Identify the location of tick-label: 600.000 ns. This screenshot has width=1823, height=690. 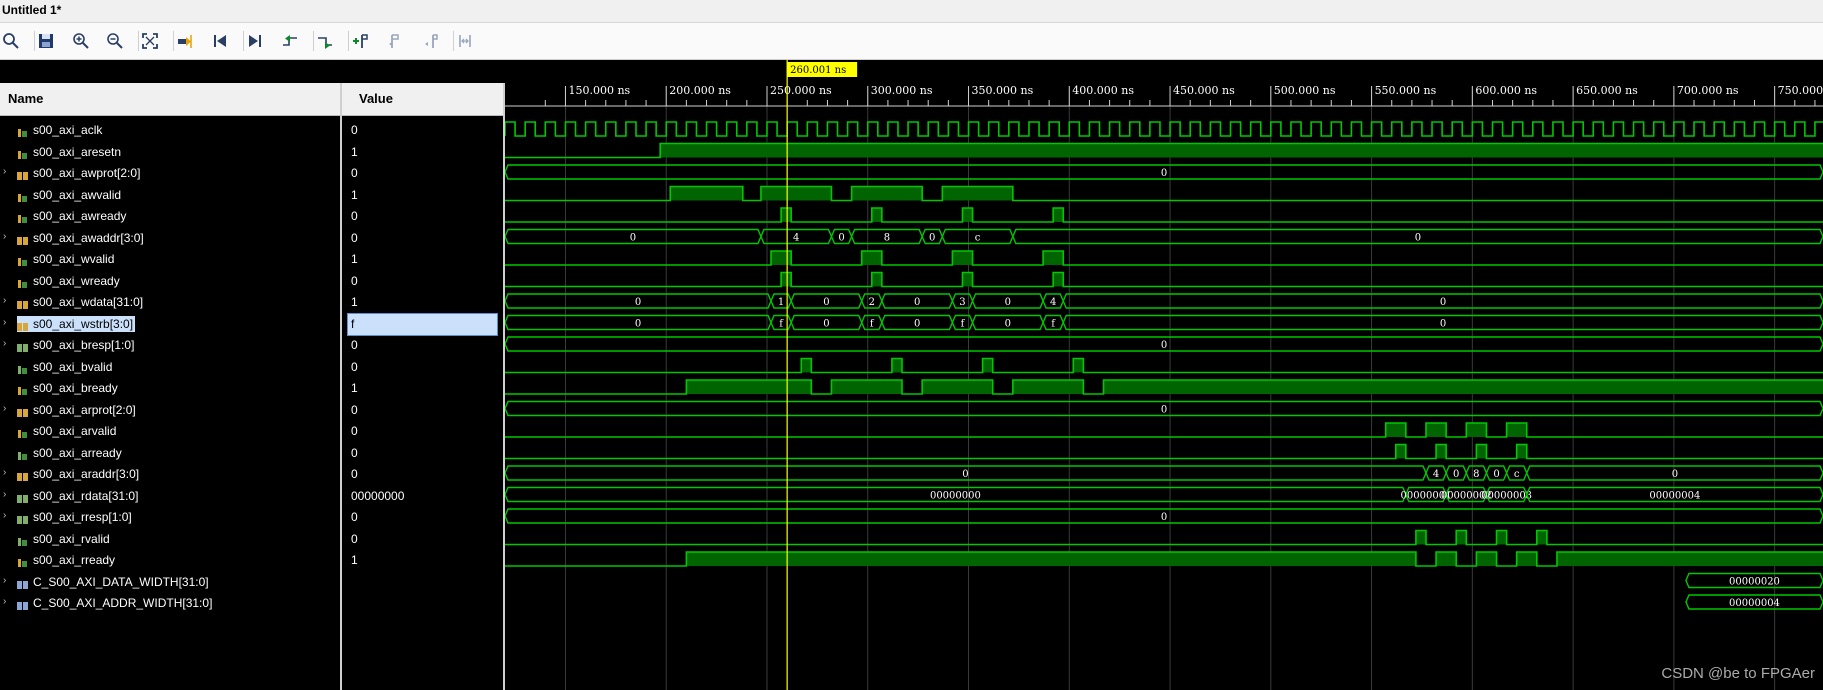
(1506, 90).